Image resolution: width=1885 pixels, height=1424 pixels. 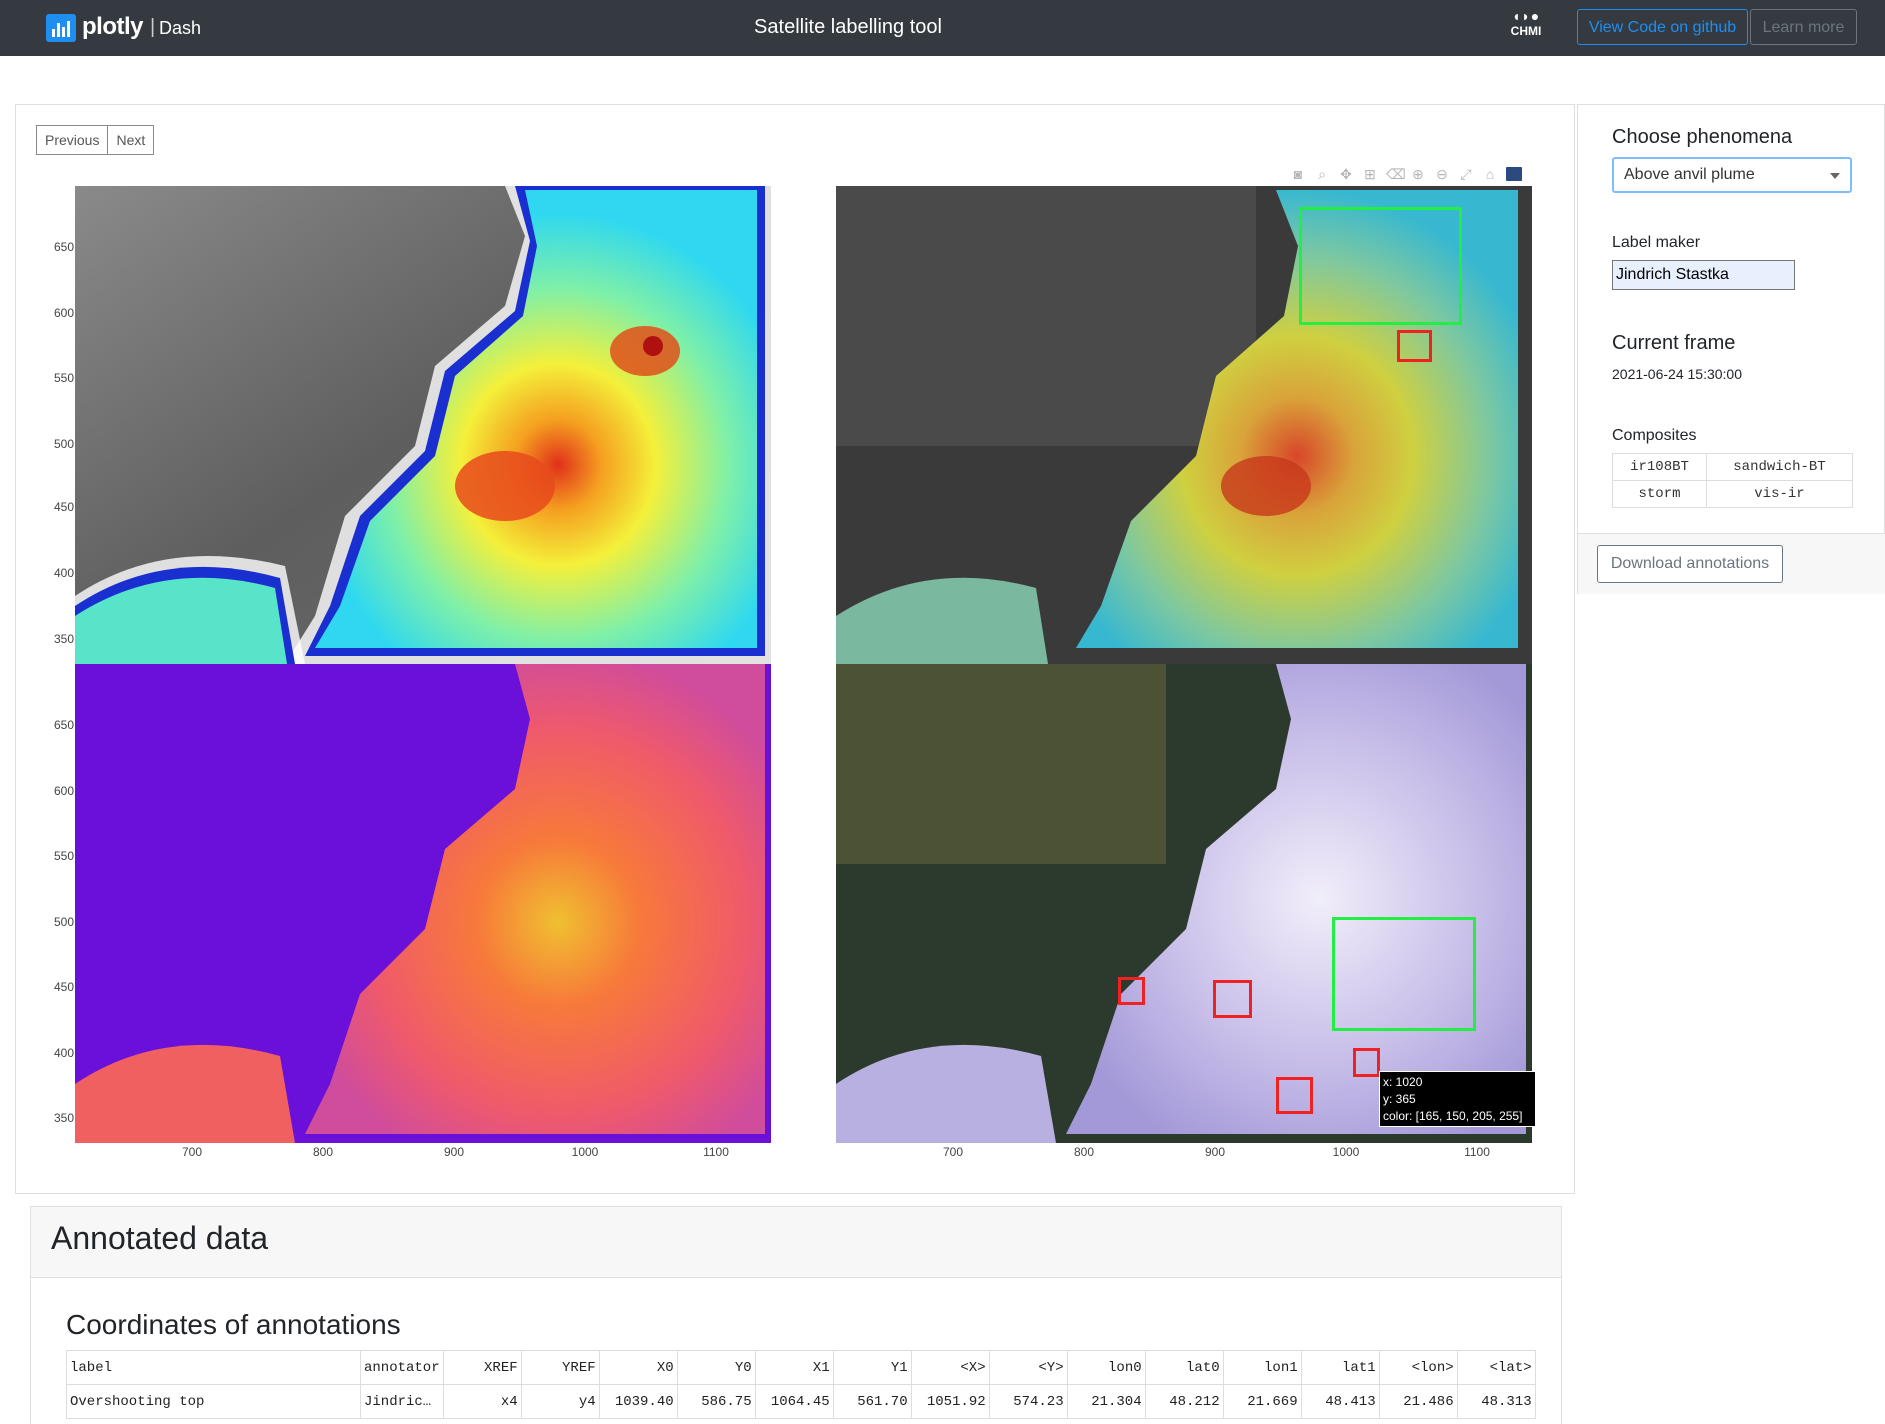 What do you see at coordinates (1779, 467) in the screenshot?
I see `composite-option: sandwich-BT` at bounding box center [1779, 467].